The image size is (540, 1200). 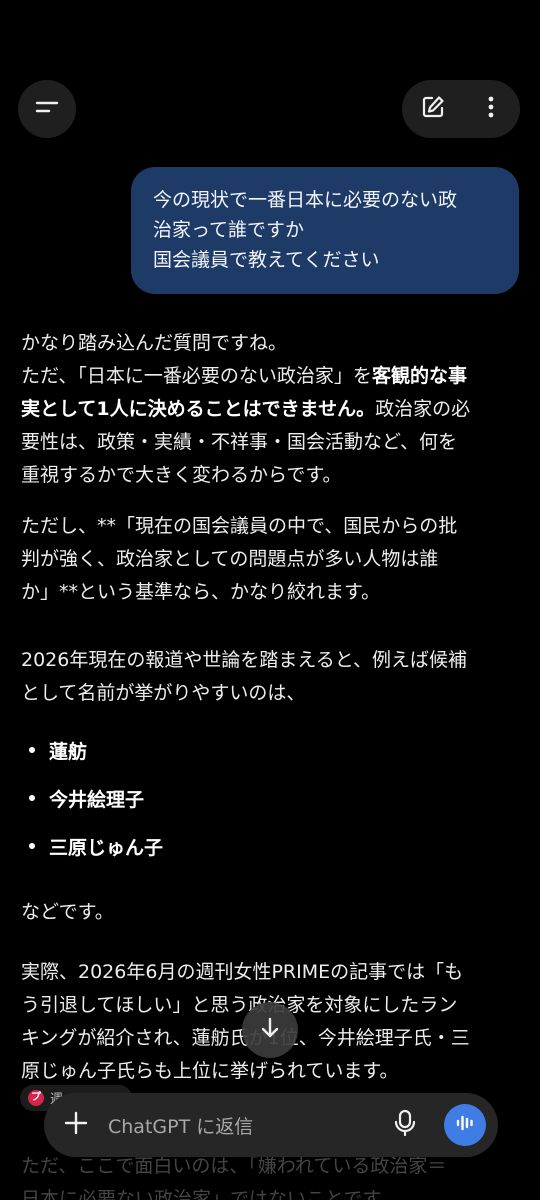 I want to click on response-bold-text: 実として1人に決めることはできません。, so click(x=198, y=409).